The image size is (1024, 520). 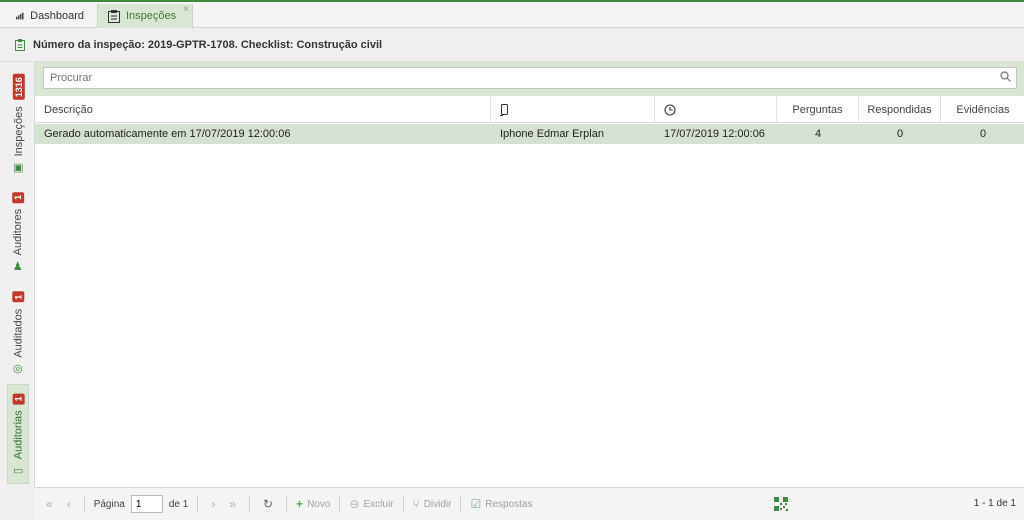 What do you see at coordinates (818, 109) in the screenshot?
I see `column-header-perguntas: Perguntas` at bounding box center [818, 109].